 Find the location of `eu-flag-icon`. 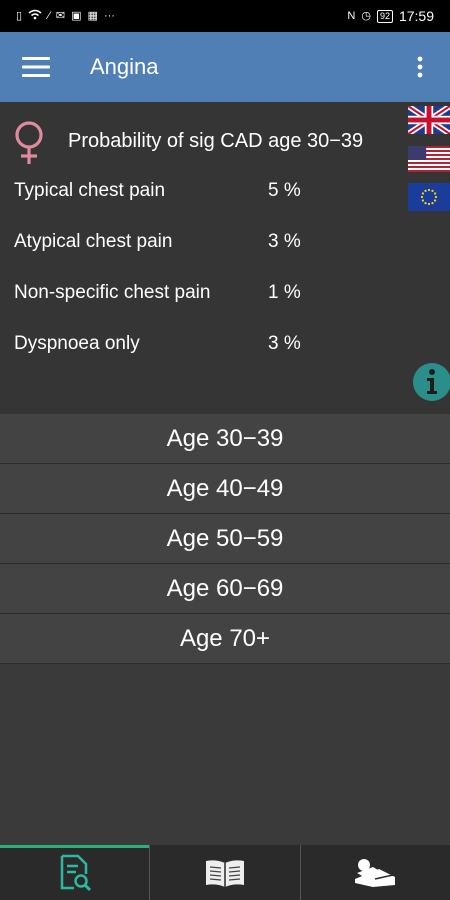

eu-flag-icon is located at coordinates (429, 197).